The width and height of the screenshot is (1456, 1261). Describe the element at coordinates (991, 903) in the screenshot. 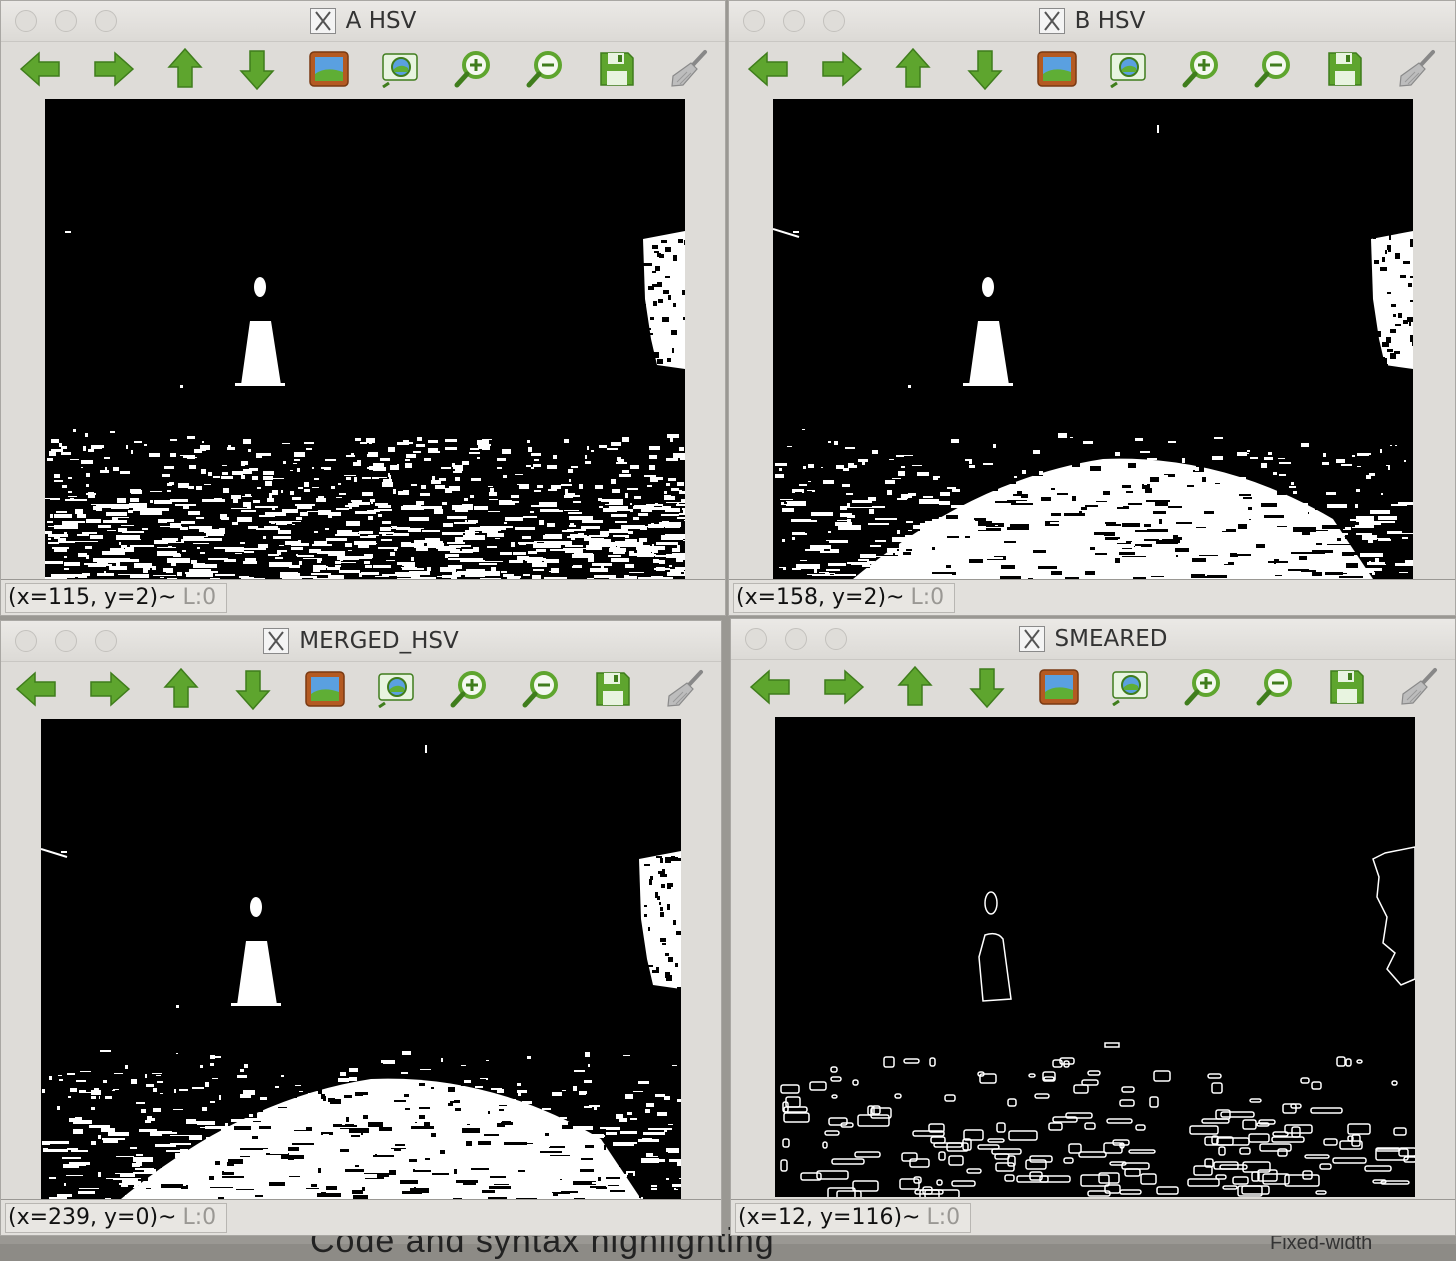

I see `contour-tip` at that location.